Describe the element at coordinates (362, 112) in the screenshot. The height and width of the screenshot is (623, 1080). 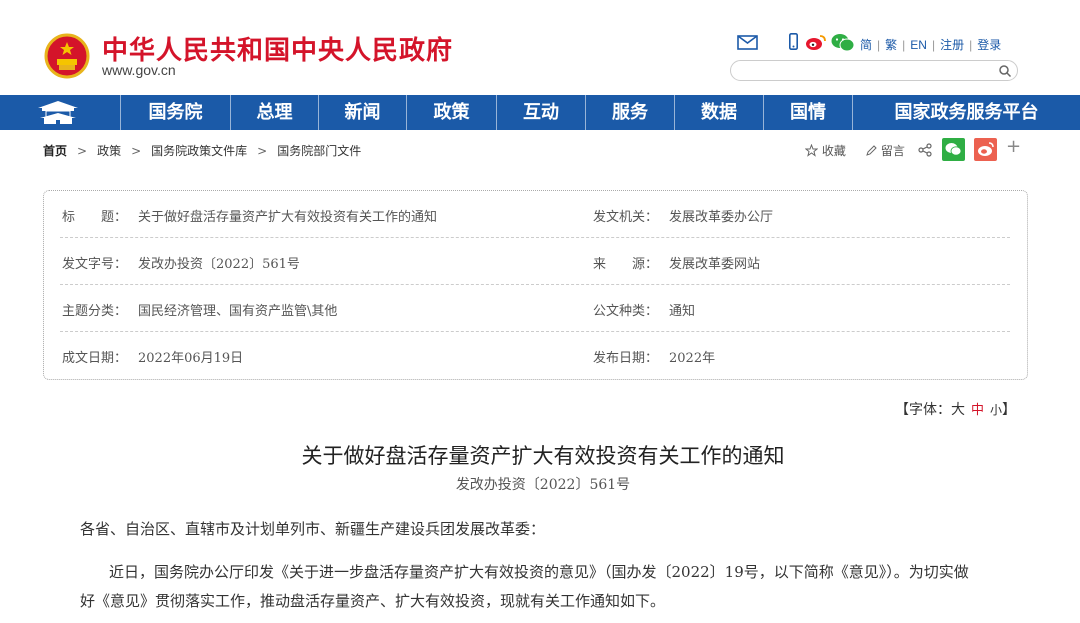
I see `nav-news: 新闻` at that location.